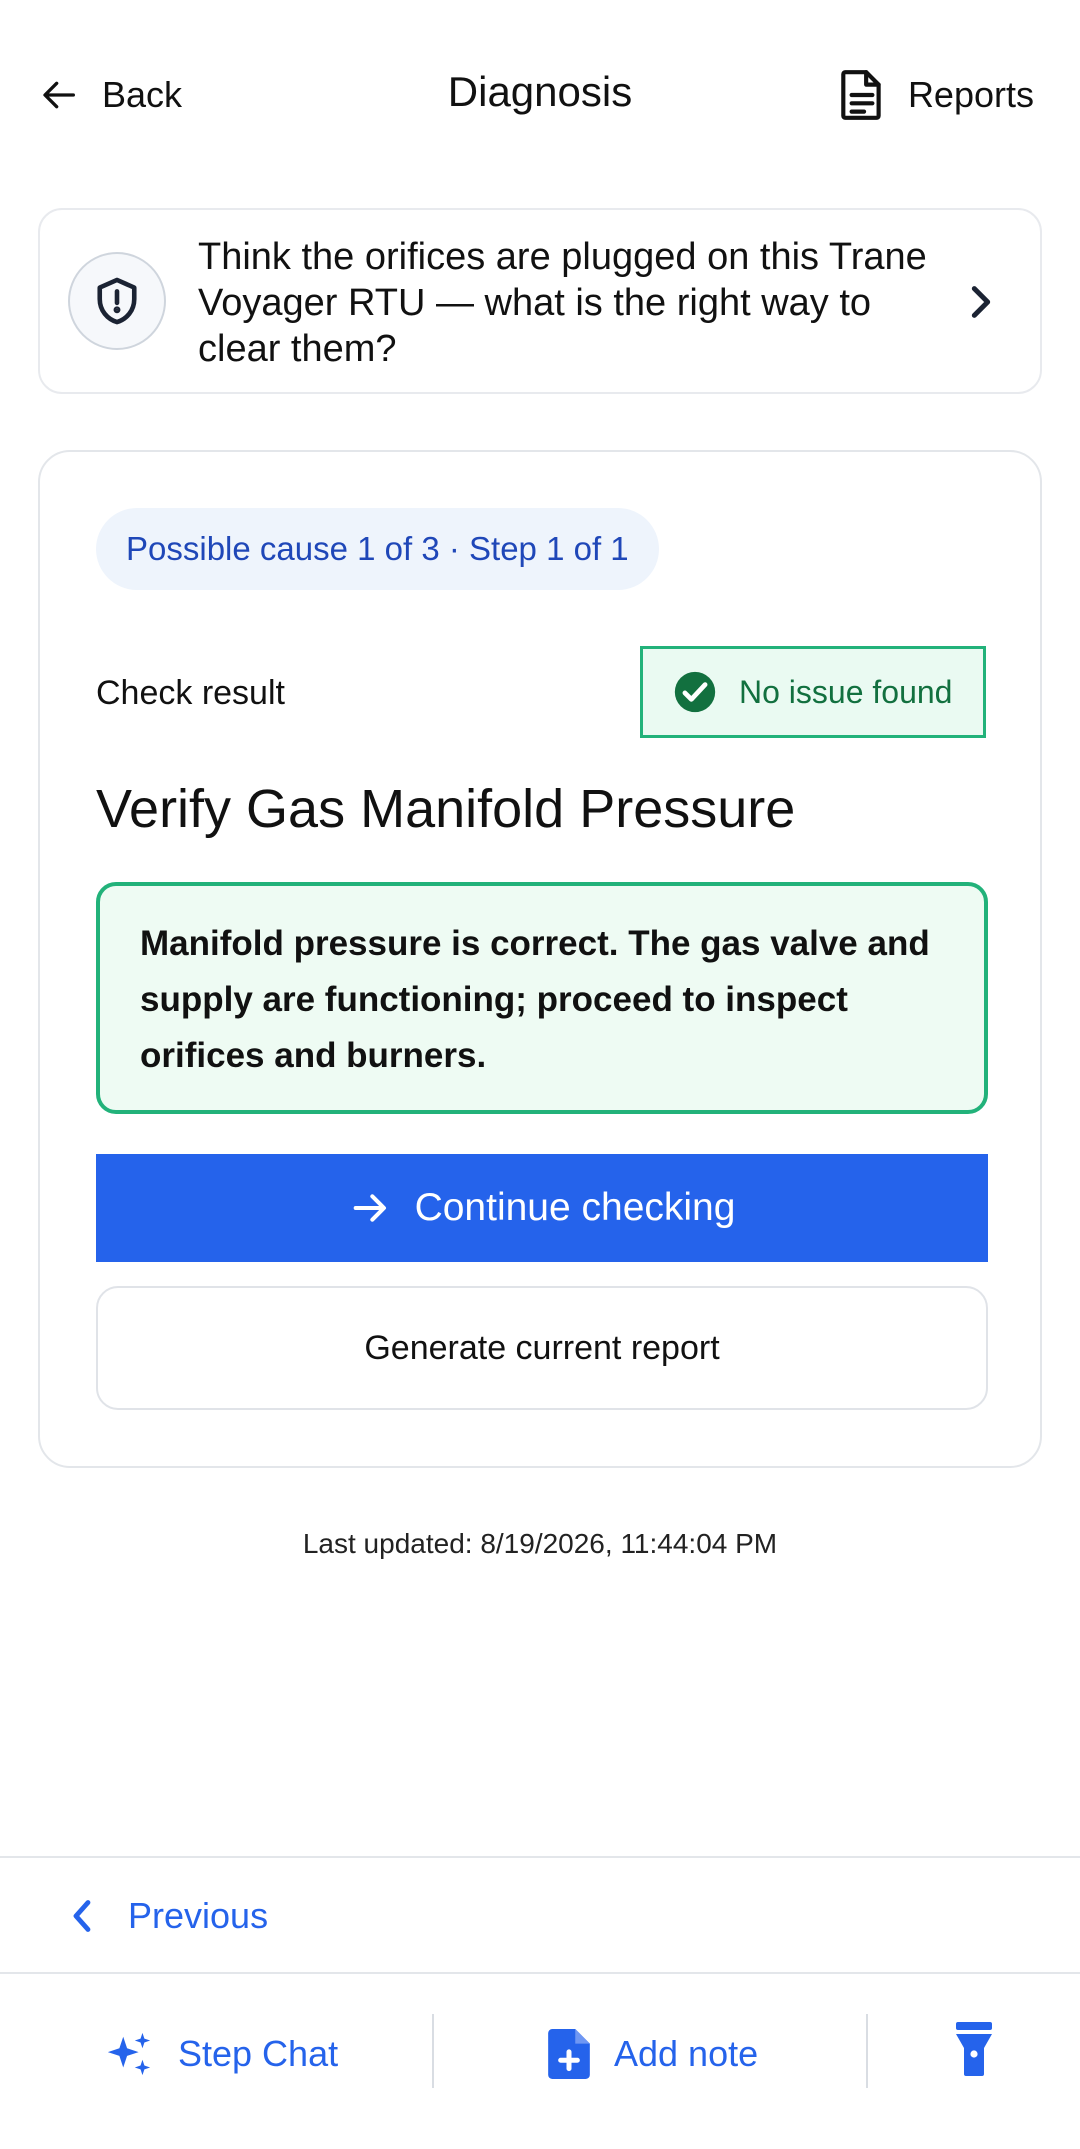  I want to click on check-title: Verify Gas Manifold Pressure, so click(446, 809).